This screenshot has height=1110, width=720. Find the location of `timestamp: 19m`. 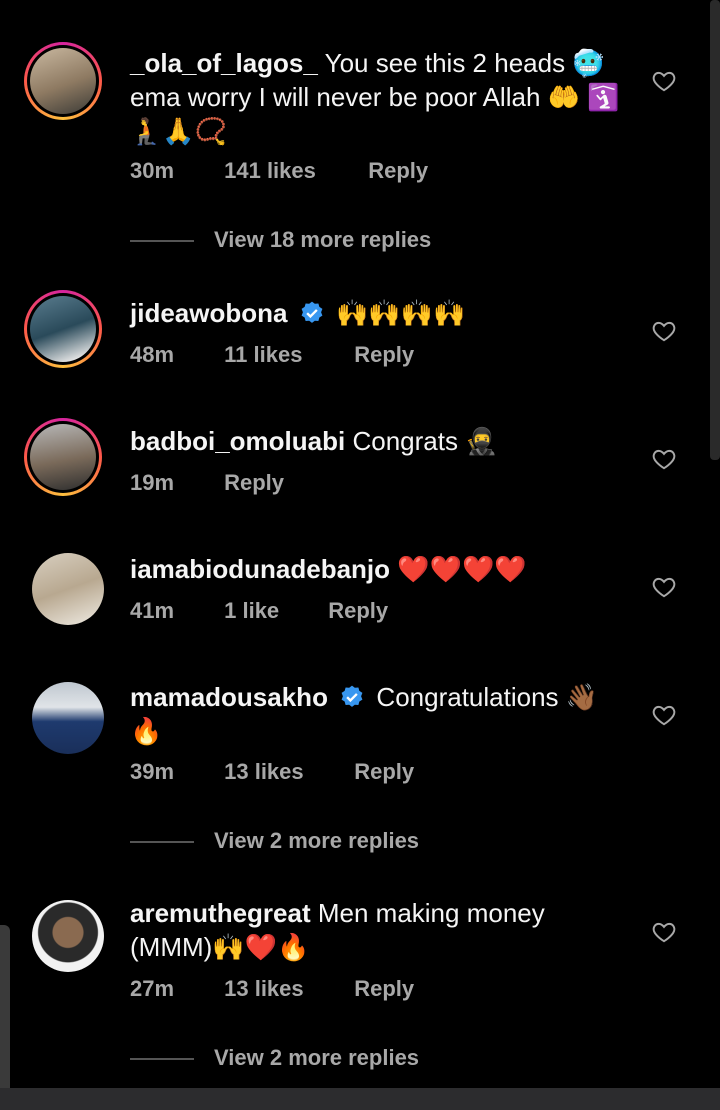

timestamp: 19m is located at coordinates (152, 482).